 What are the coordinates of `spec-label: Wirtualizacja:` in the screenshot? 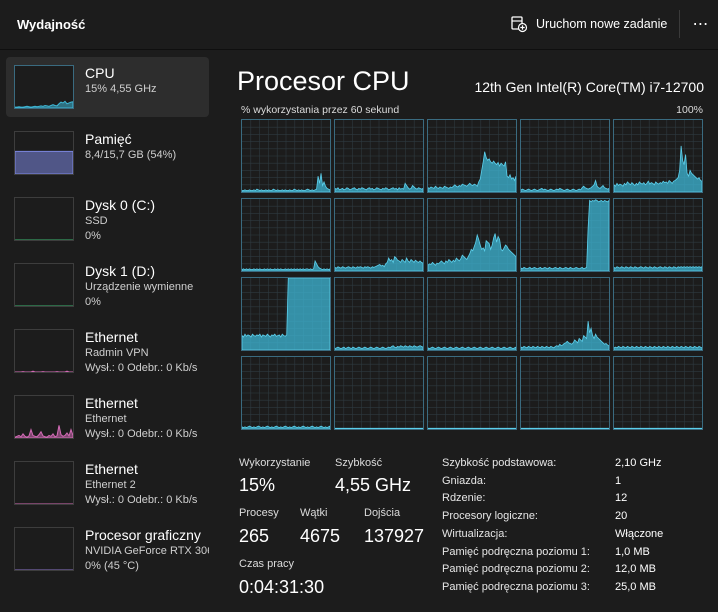 It's located at (475, 533).